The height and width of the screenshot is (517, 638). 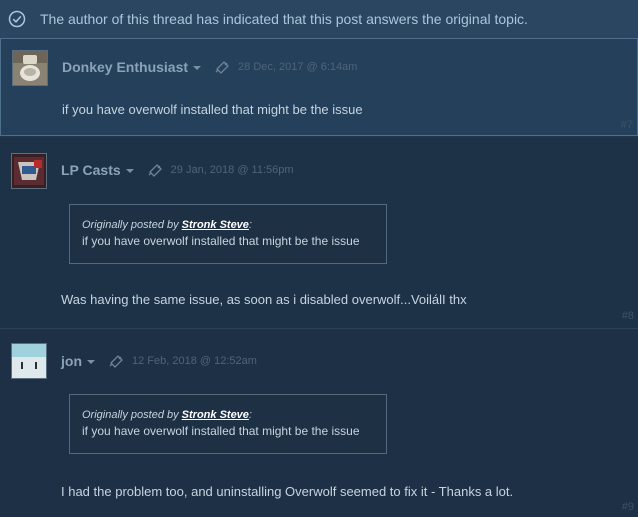 I want to click on author-name: jon, so click(x=71, y=361).